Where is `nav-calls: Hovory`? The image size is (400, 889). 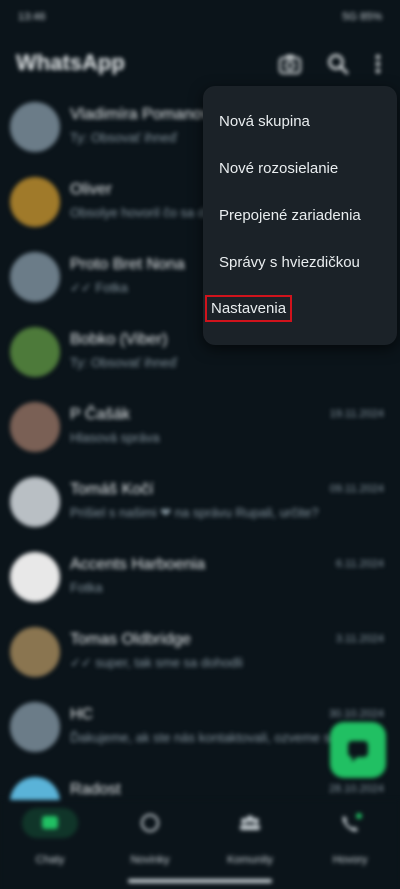 nav-calls: Hovory is located at coordinates (350, 837).